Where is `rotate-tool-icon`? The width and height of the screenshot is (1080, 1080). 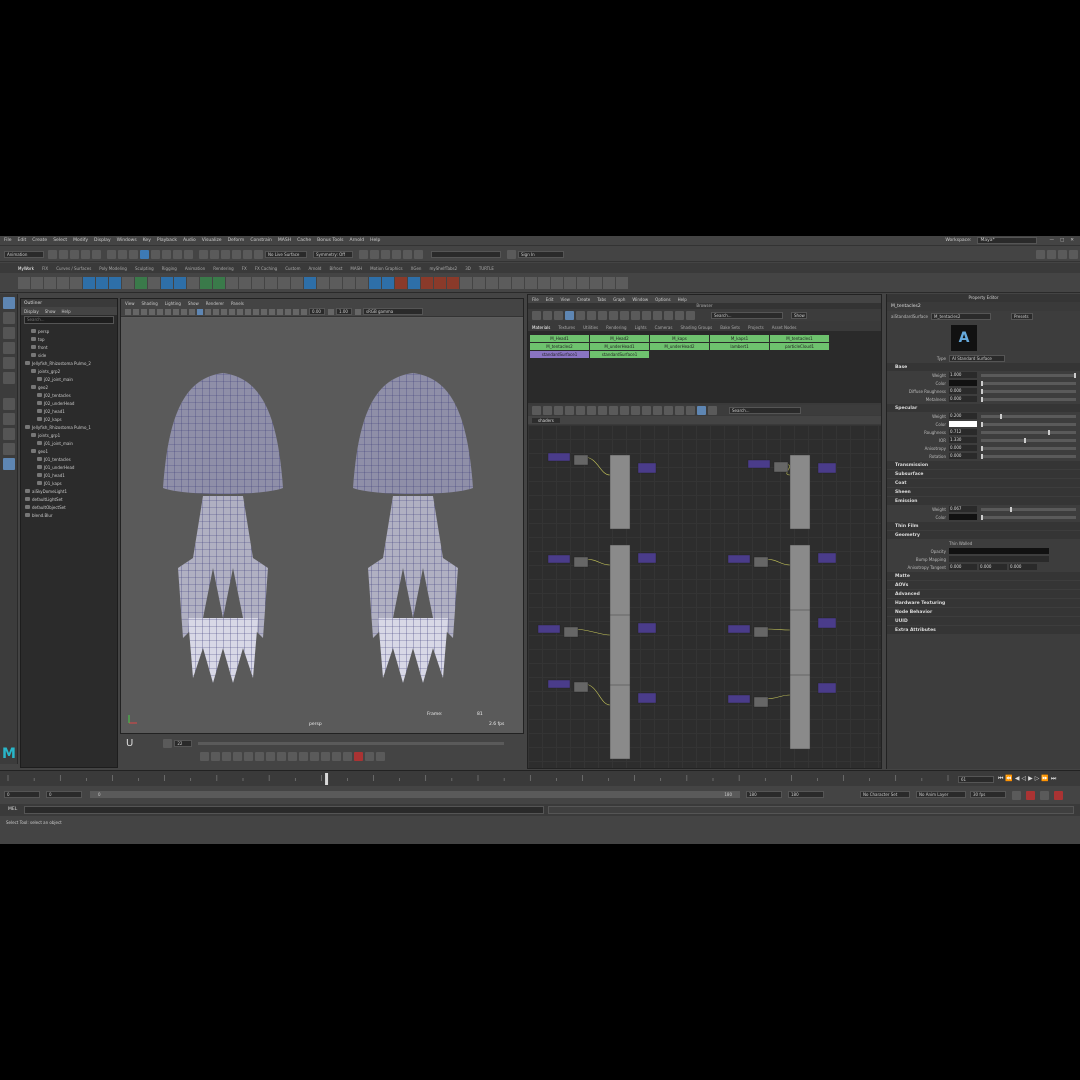 rotate-tool-icon is located at coordinates (9, 363).